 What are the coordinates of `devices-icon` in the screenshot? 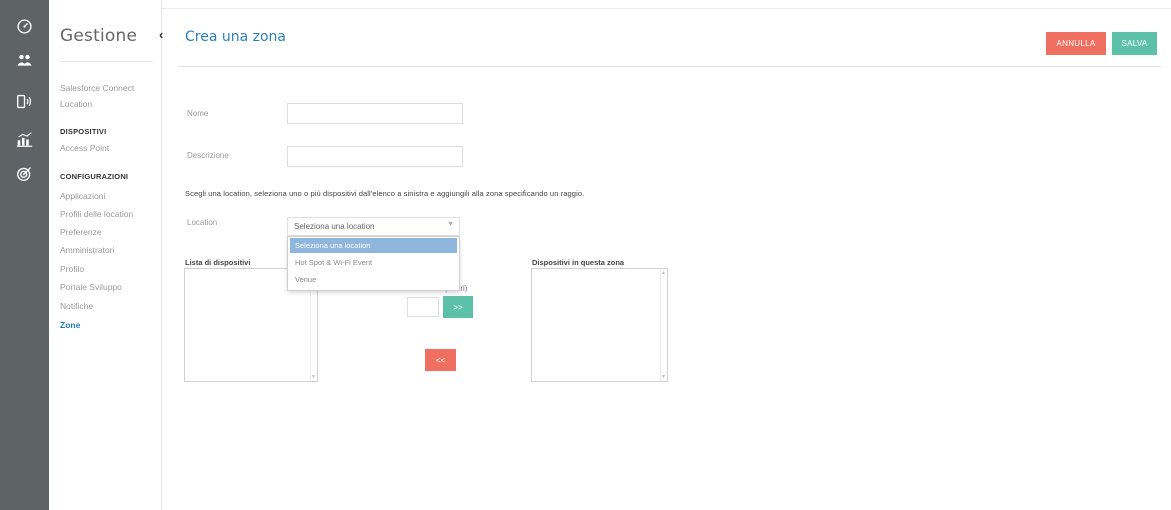 It's located at (24, 101).